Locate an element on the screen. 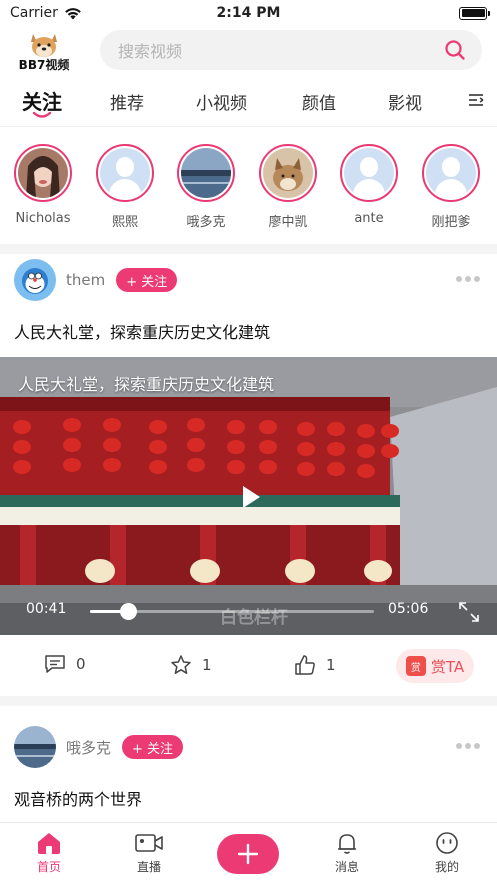  battery-icon is located at coordinates (474, 13).